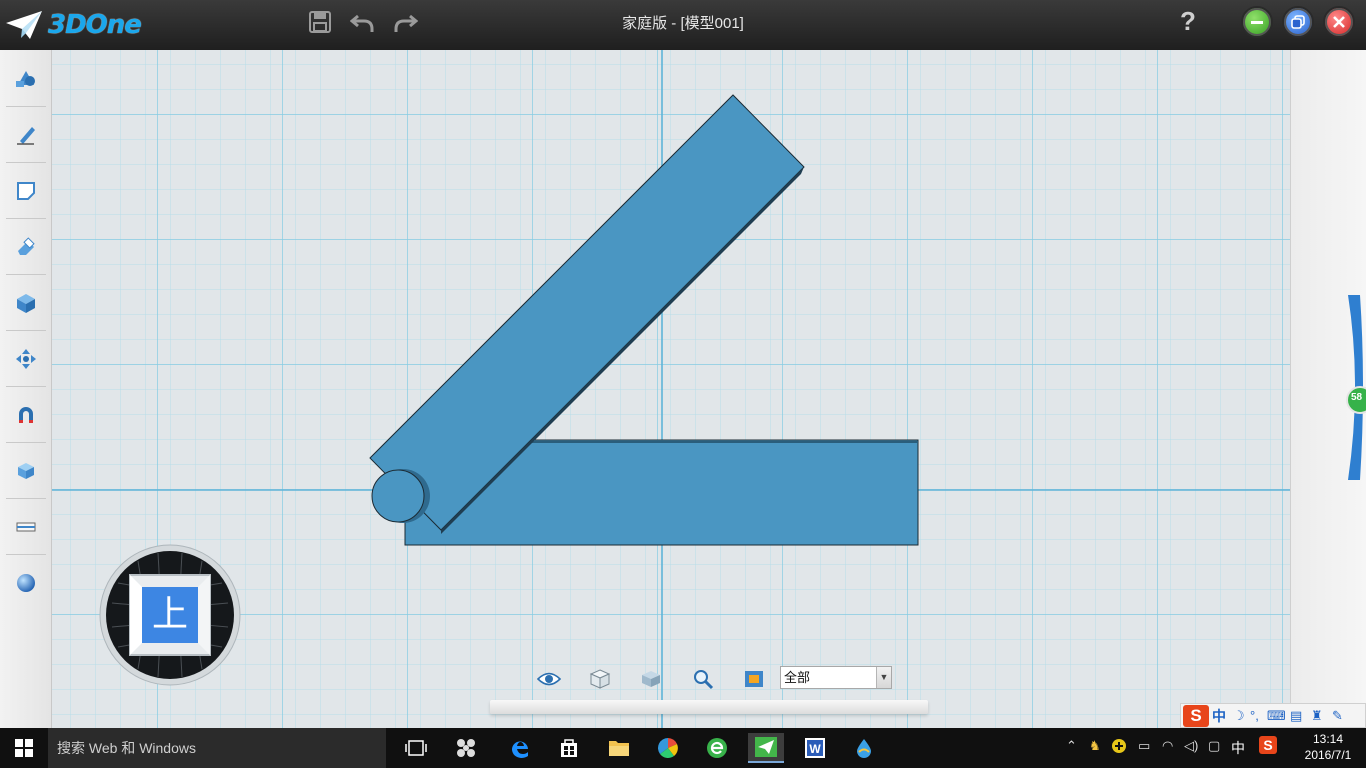 Image resolution: width=1366 pixels, height=768 pixels. I want to click on restore-icon, so click(1298, 22).